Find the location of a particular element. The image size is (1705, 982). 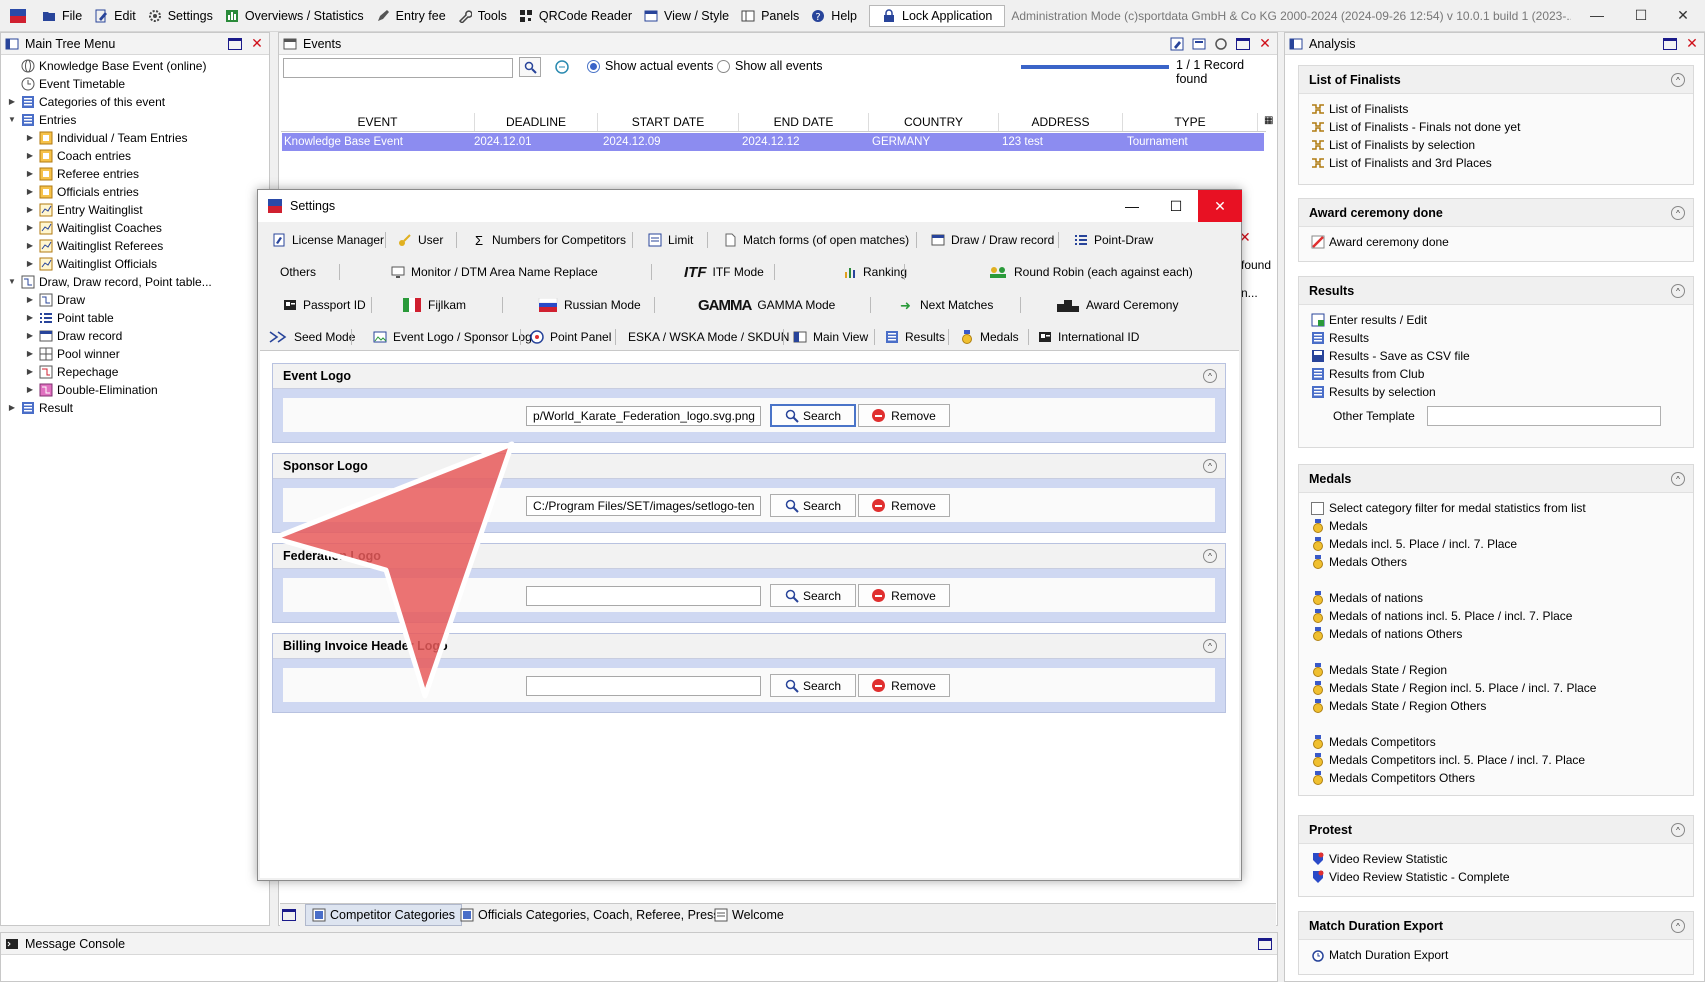

col-address: ADDRESS is located at coordinates (1061, 122).